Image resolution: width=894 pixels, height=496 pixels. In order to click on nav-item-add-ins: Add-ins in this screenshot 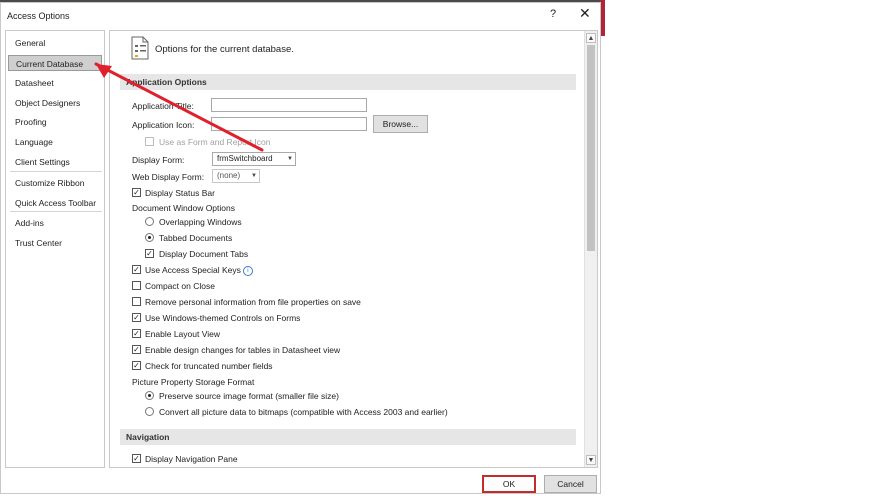, I will do `click(55, 223)`.